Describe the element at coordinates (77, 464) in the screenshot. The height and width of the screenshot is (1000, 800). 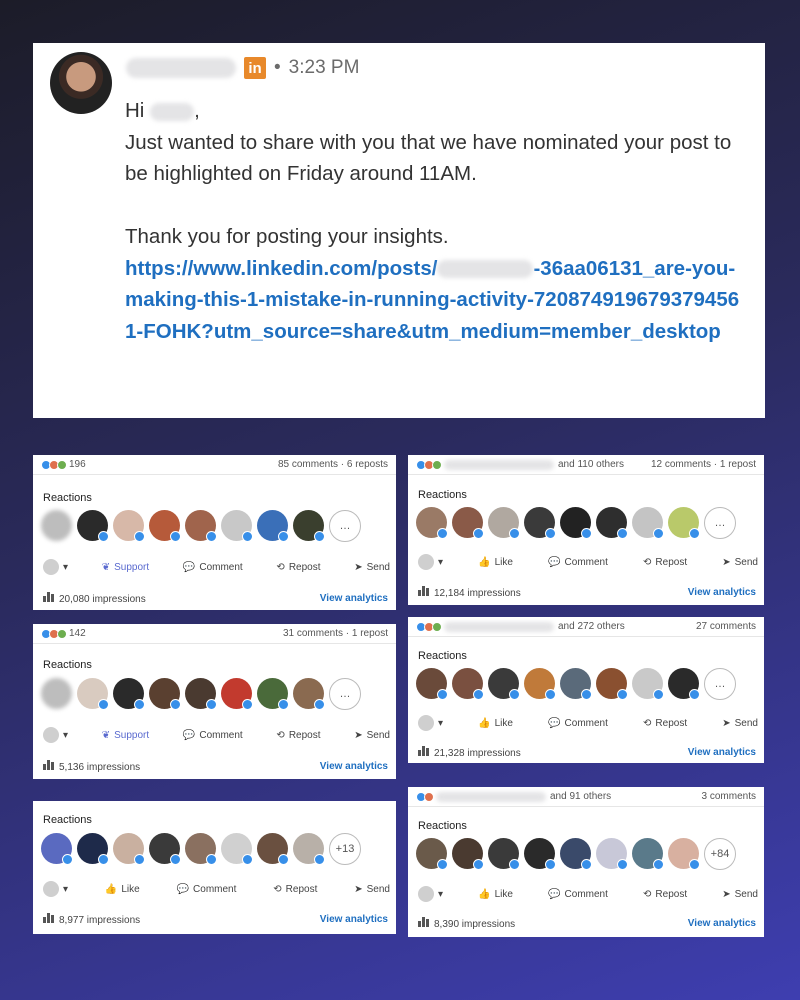
I see `reaction-count: 196` at that location.